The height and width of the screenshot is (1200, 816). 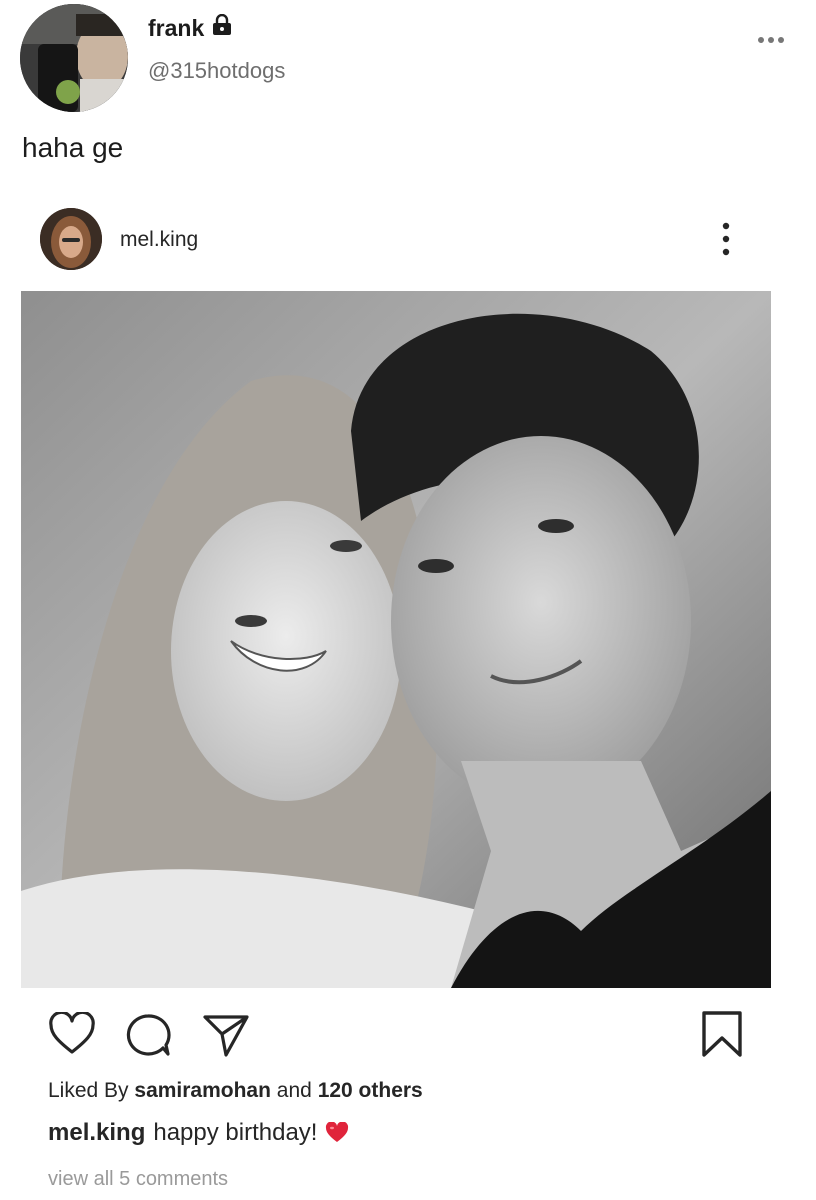 I want to click on send-icon, so click(x=226, y=1036).